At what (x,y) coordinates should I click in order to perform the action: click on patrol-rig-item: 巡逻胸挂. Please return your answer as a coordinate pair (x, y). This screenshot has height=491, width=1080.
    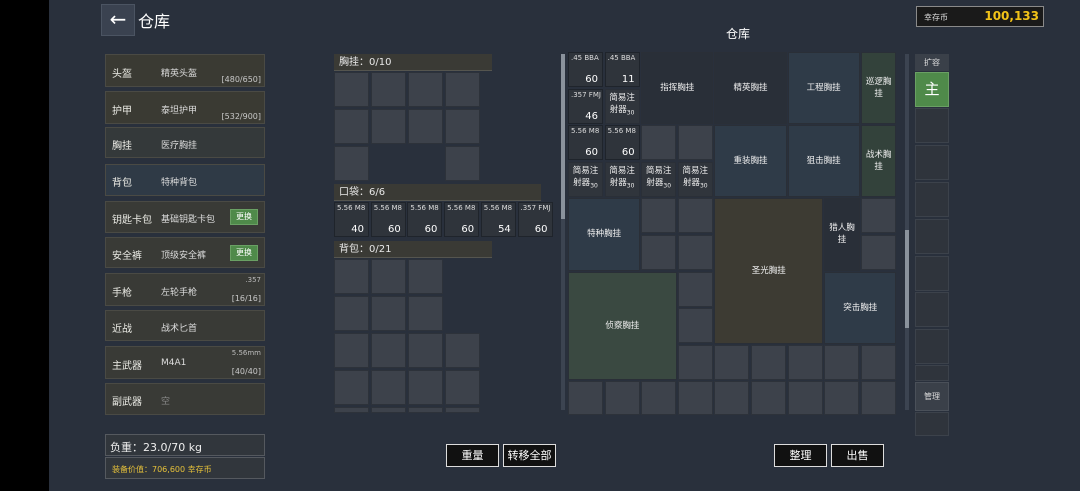
    Looking at the image, I should click on (878, 88).